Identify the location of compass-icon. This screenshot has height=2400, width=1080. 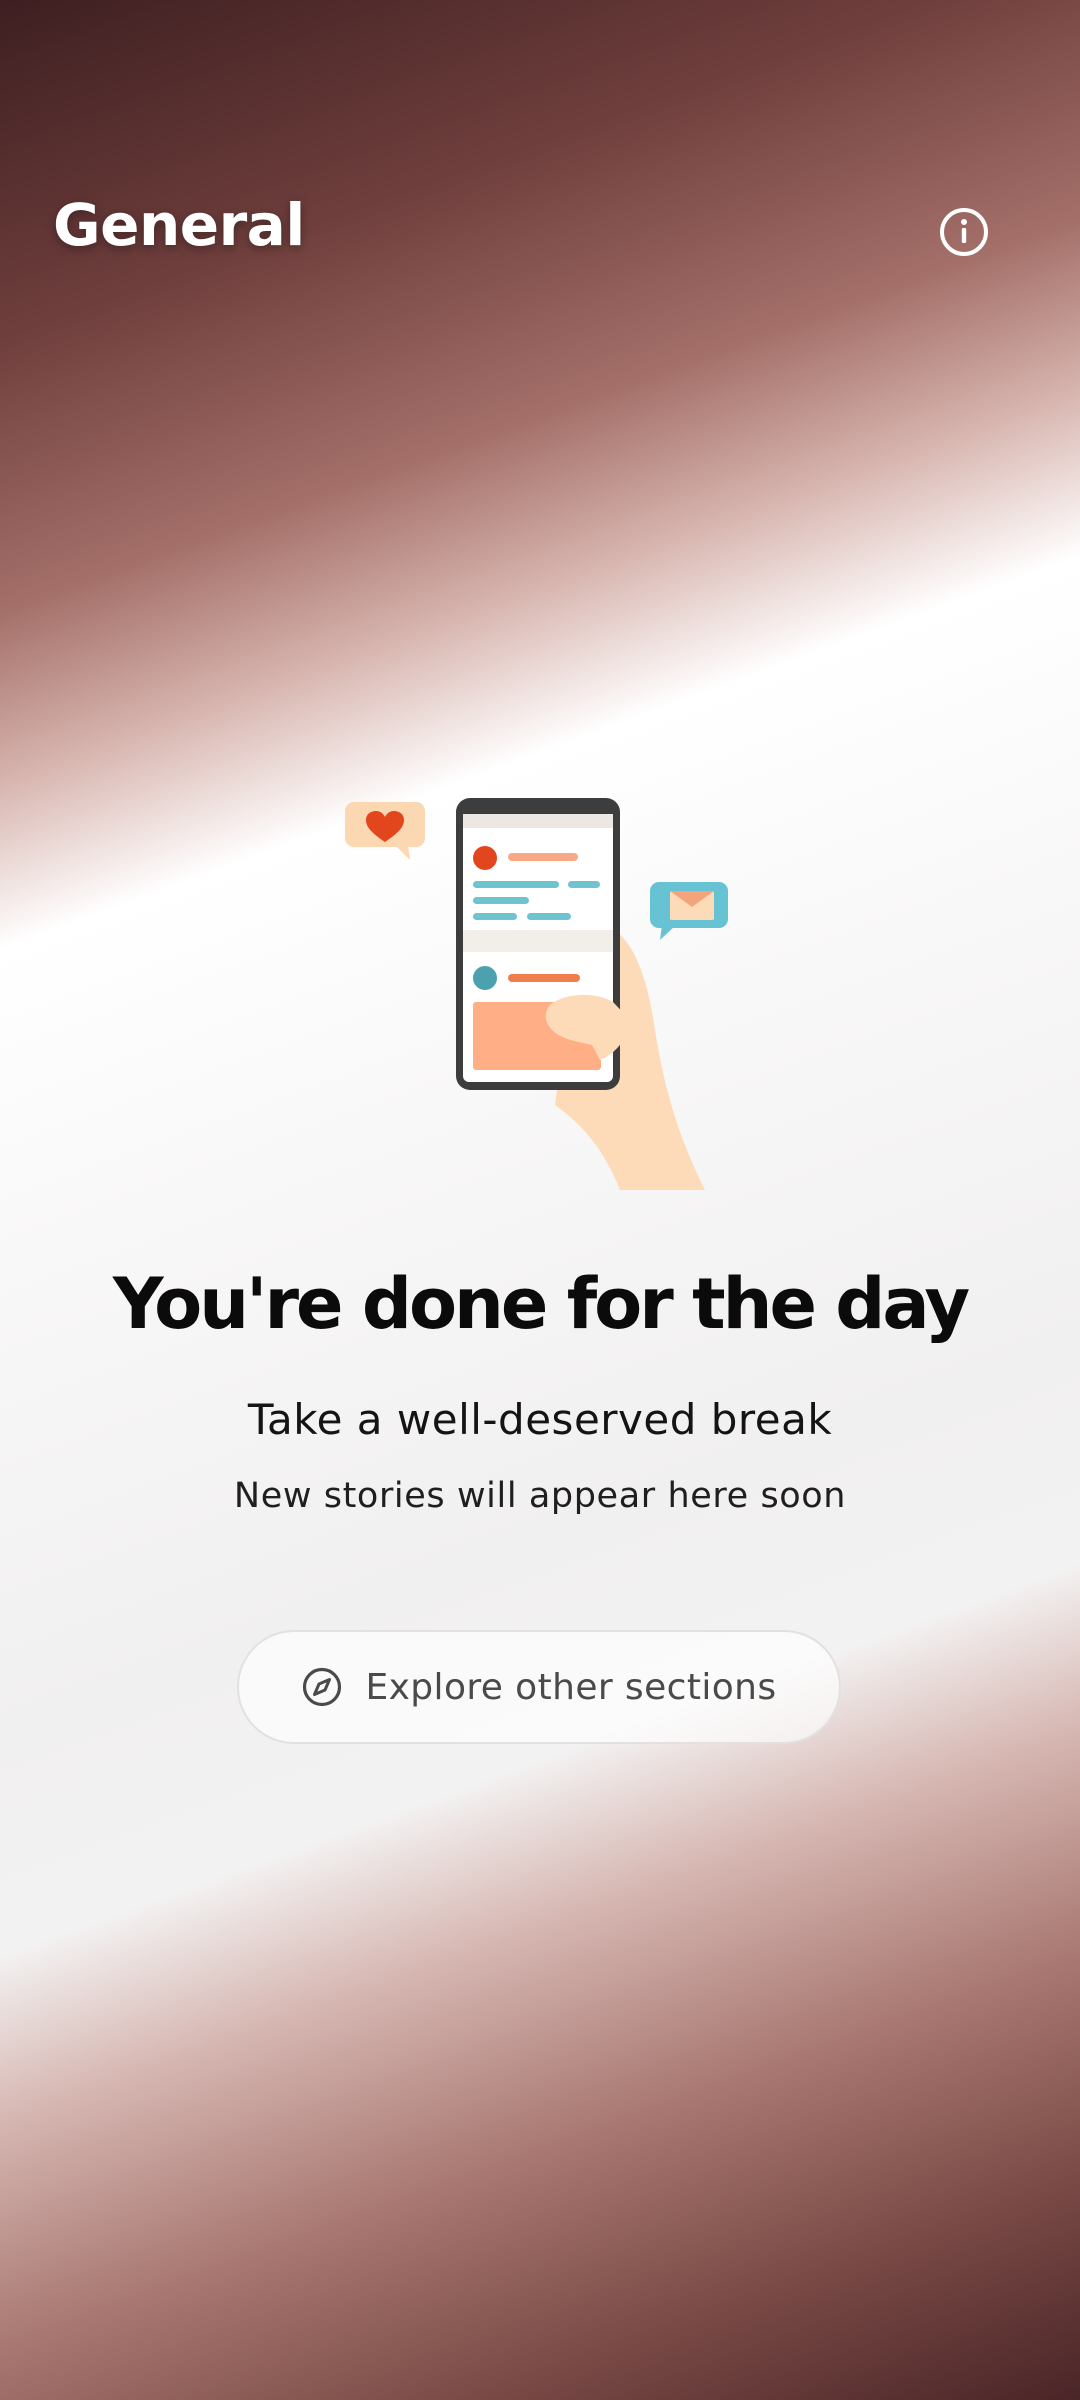
(322, 1687).